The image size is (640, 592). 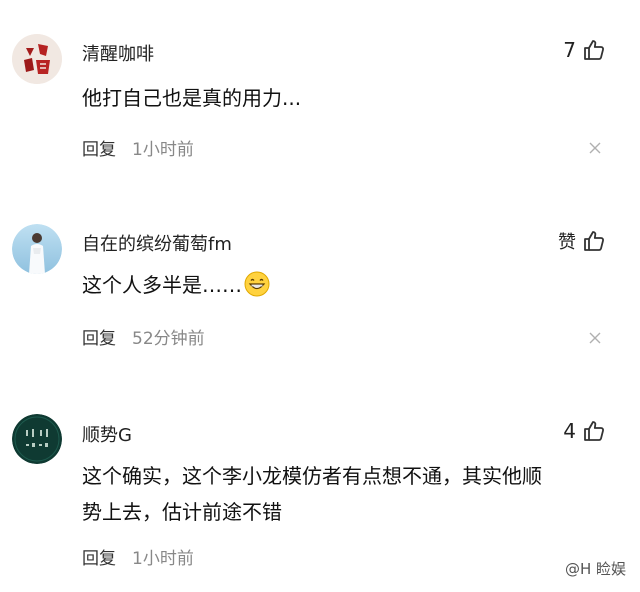 I want to click on comment-meta: 回复 1小时前, so click(x=138, y=556).